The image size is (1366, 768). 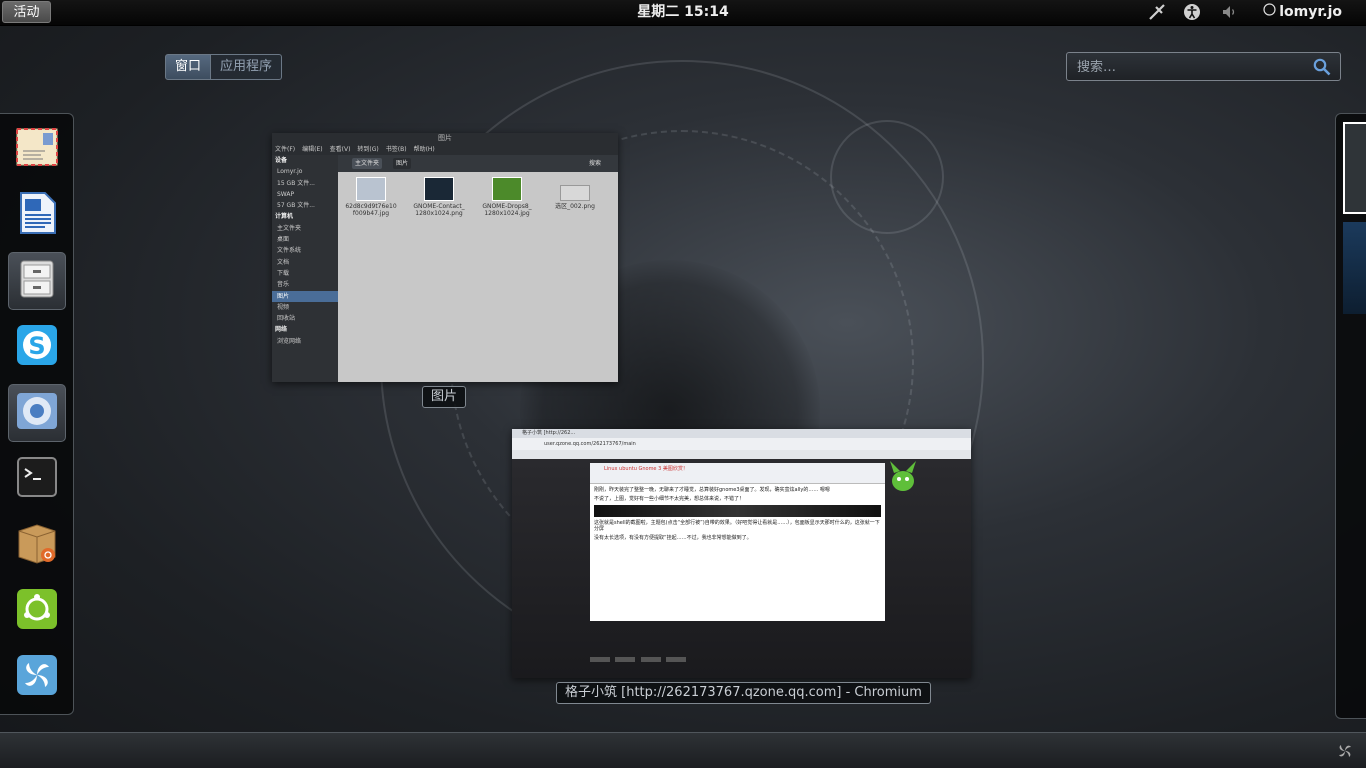 What do you see at coordinates (507, 206) in the screenshot?
I see `file-name-line: GNOME-Drops8_` at bounding box center [507, 206].